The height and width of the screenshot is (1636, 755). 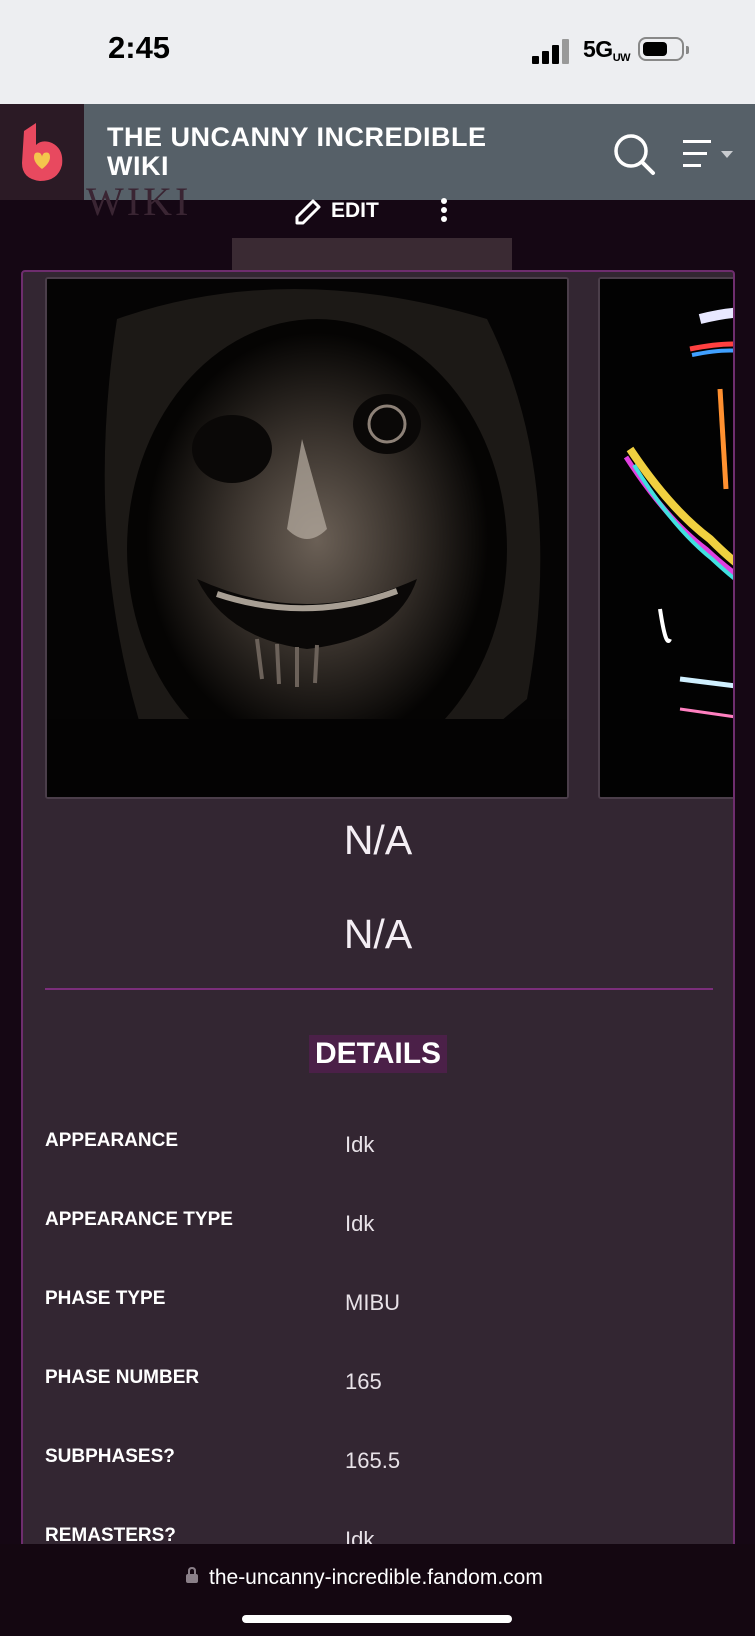 What do you see at coordinates (112, 1140) in the screenshot?
I see `row-label: APPEARANCE` at bounding box center [112, 1140].